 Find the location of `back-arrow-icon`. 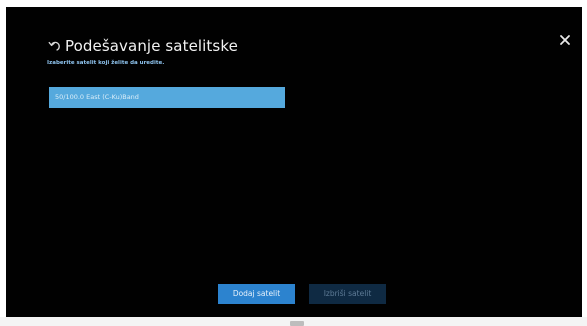

back-arrow-icon is located at coordinates (54, 46).